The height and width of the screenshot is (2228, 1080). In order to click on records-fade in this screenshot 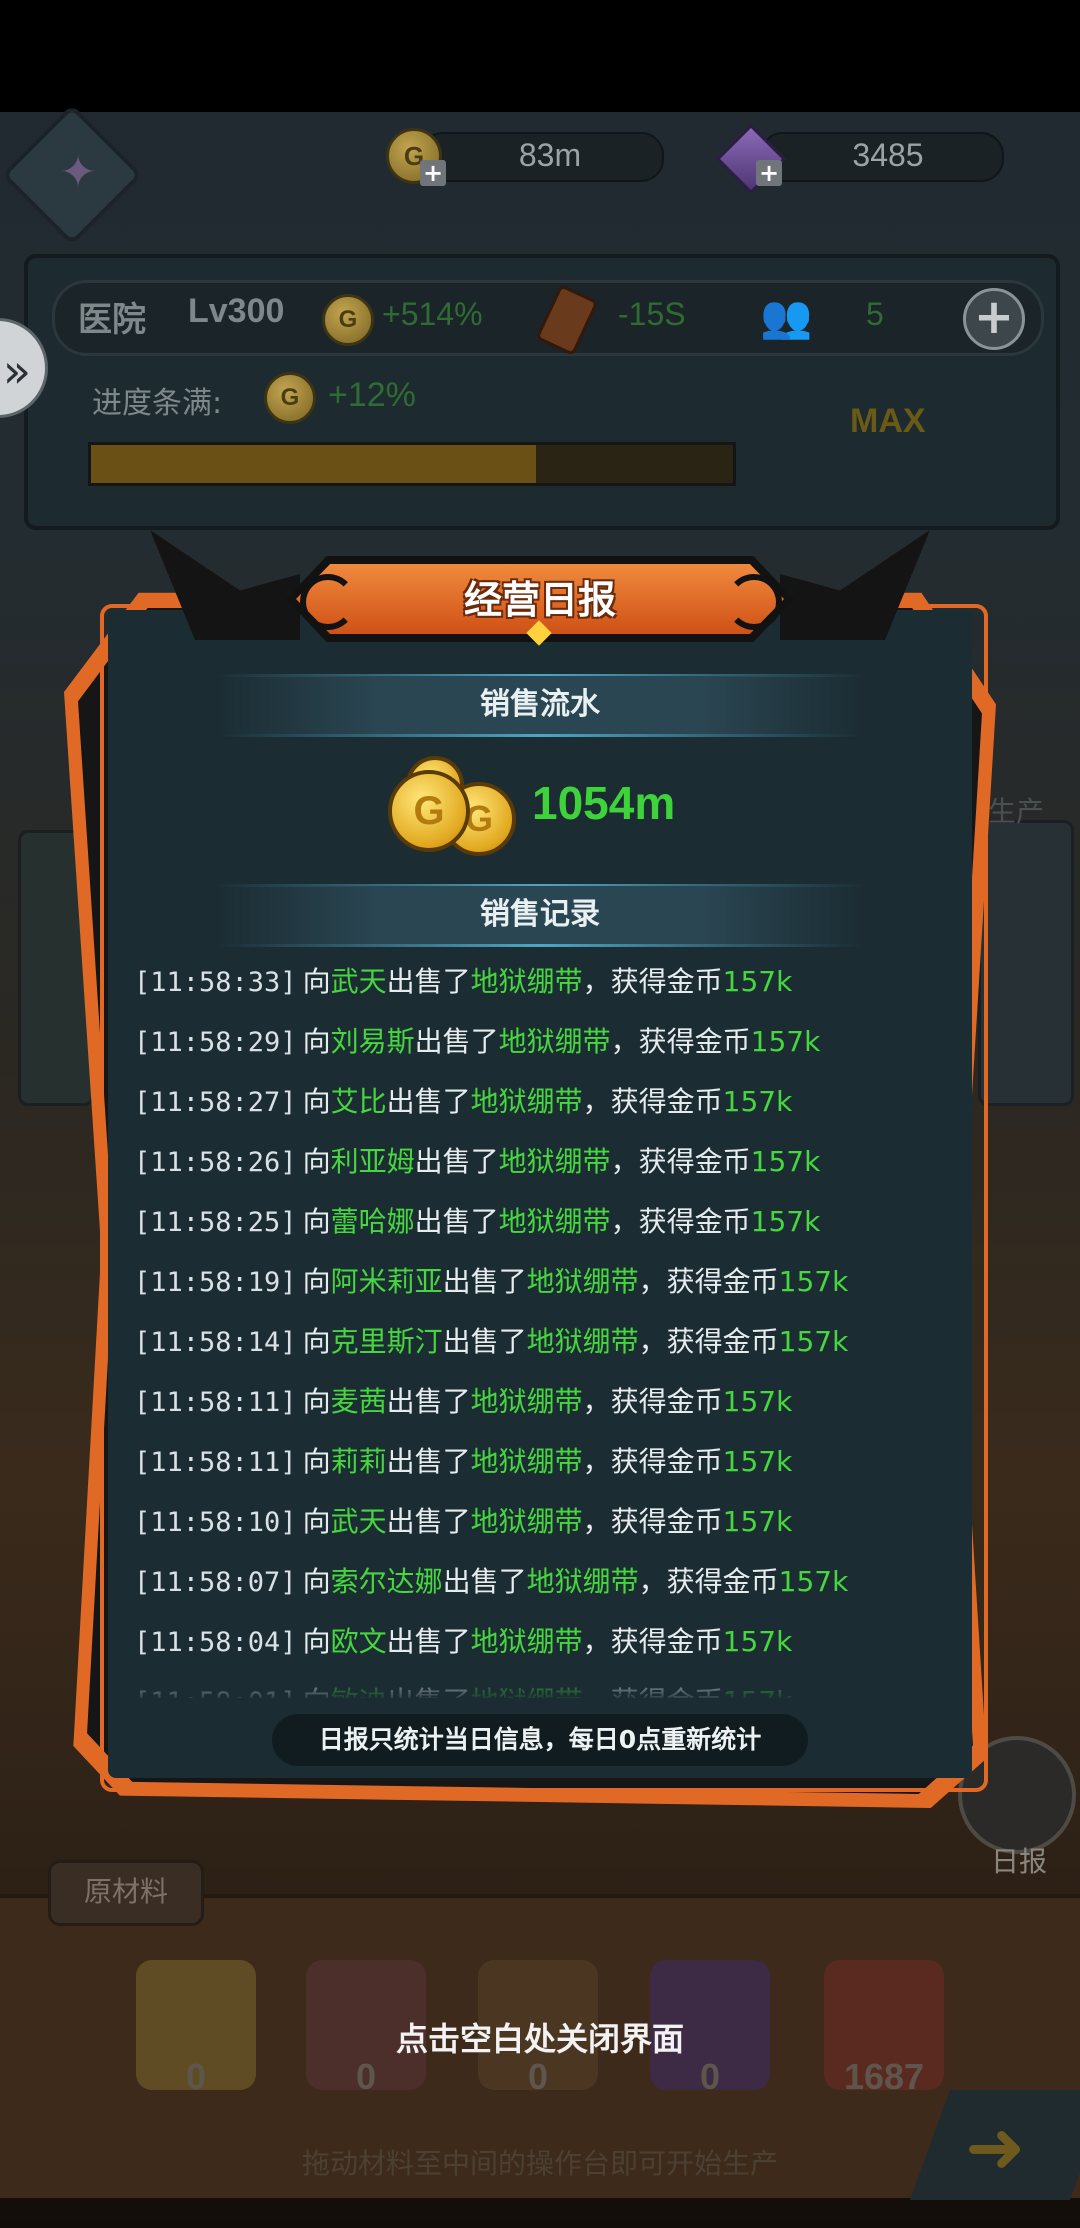, I will do `click(544, 1684)`.